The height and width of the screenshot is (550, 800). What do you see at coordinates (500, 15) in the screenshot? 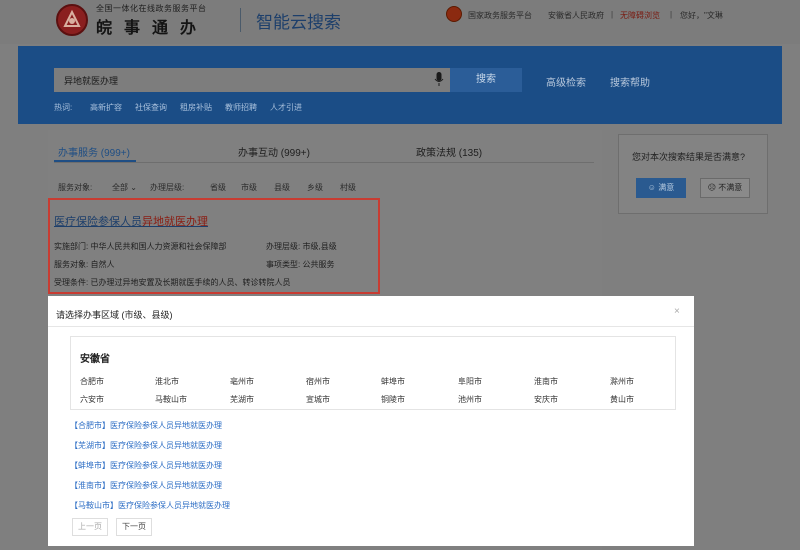
I see `gov-platform-link: 国家政务服务平台` at bounding box center [500, 15].